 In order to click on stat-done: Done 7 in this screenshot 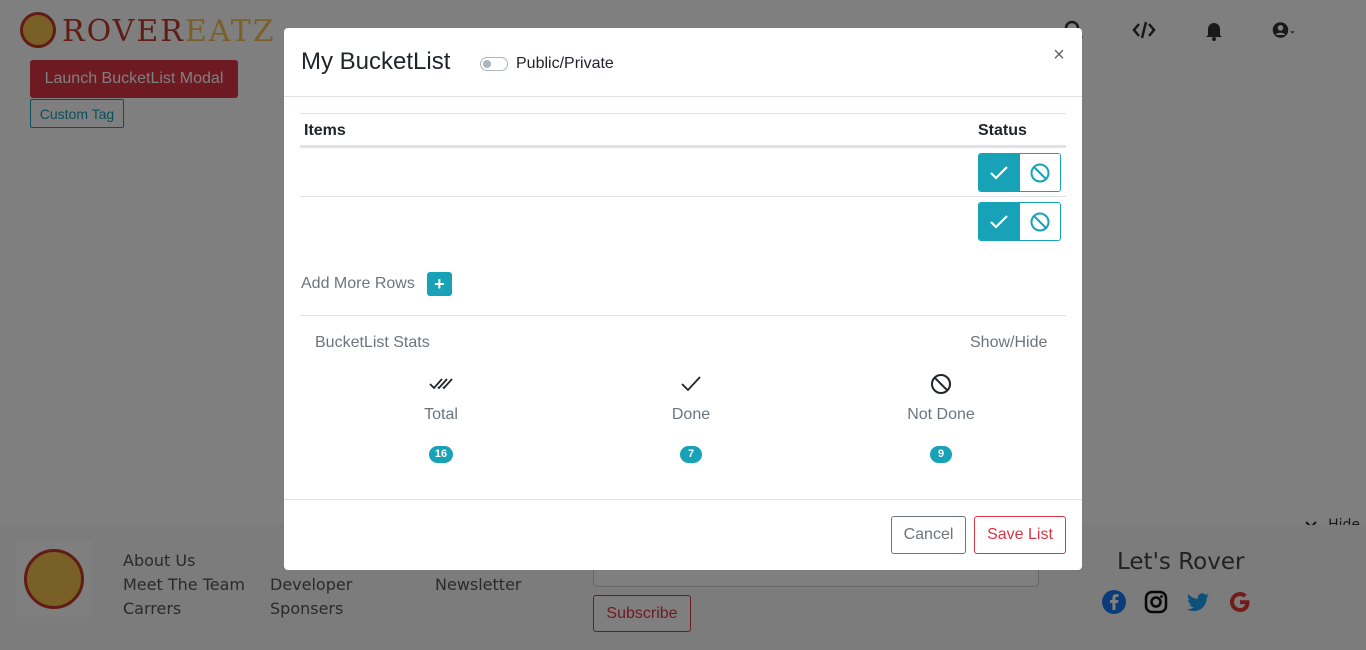, I will do `click(691, 417)`.